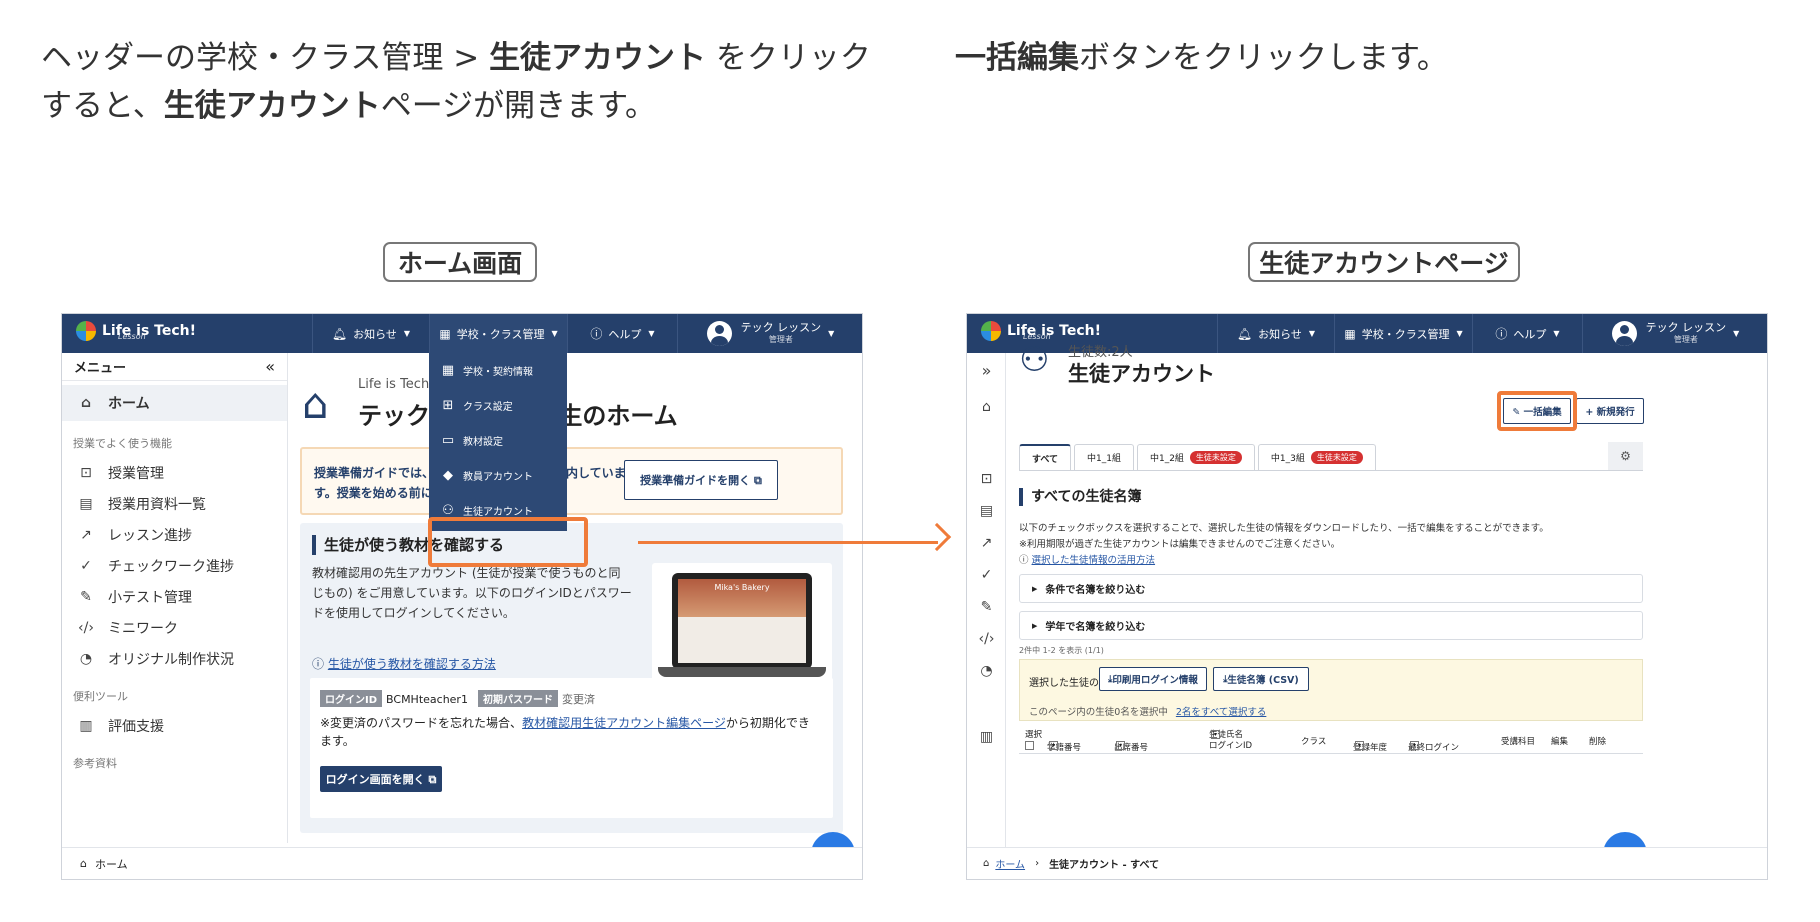 This screenshot has width=1820, height=922. I want to click on sidebar-item-lesson-progress: ↗ レッスン進捗, so click(174, 534).